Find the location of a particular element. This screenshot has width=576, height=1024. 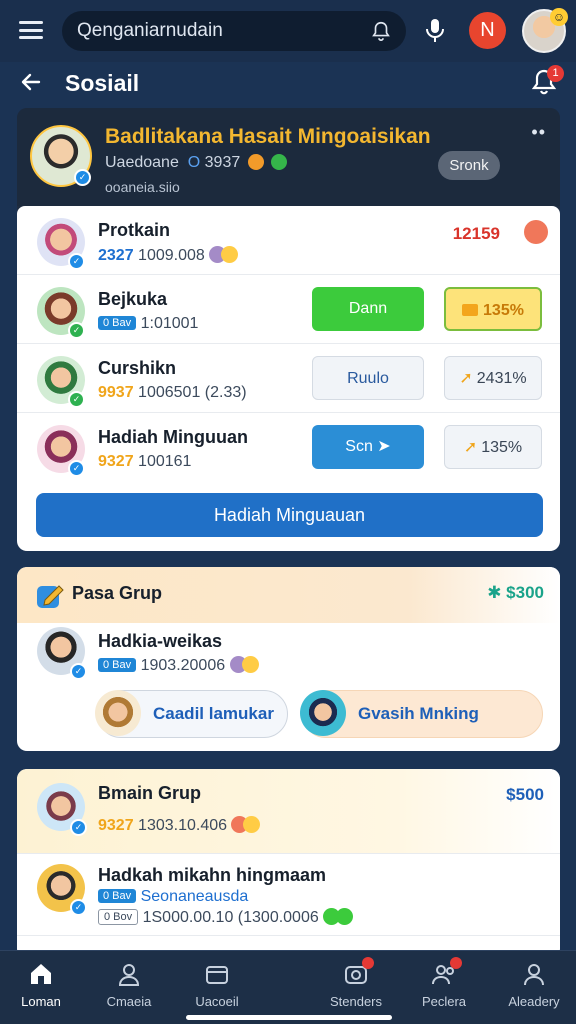

action-pill: Ruulo is located at coordinates (368, 378).